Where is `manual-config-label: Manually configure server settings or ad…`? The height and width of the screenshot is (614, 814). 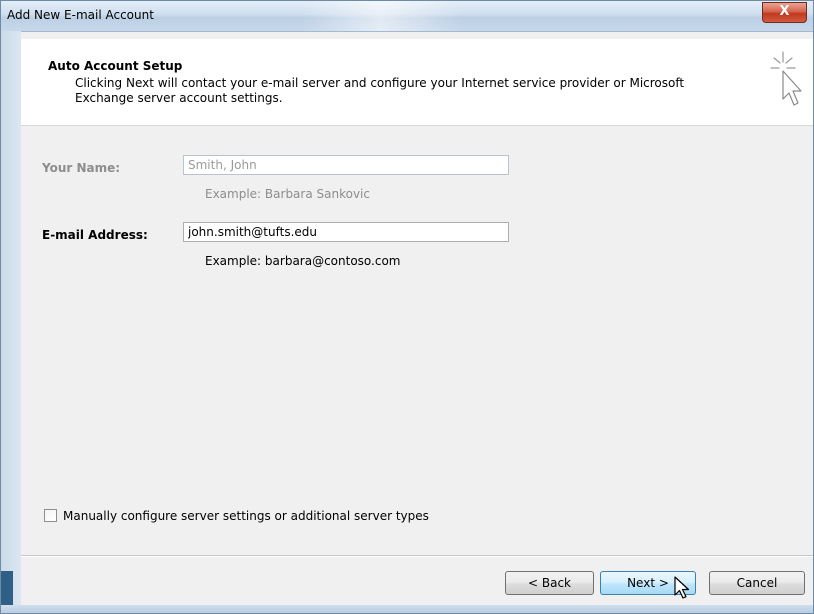 manual-config-label: Manually configure server settings or ad… is located at coordinates (246, 516).